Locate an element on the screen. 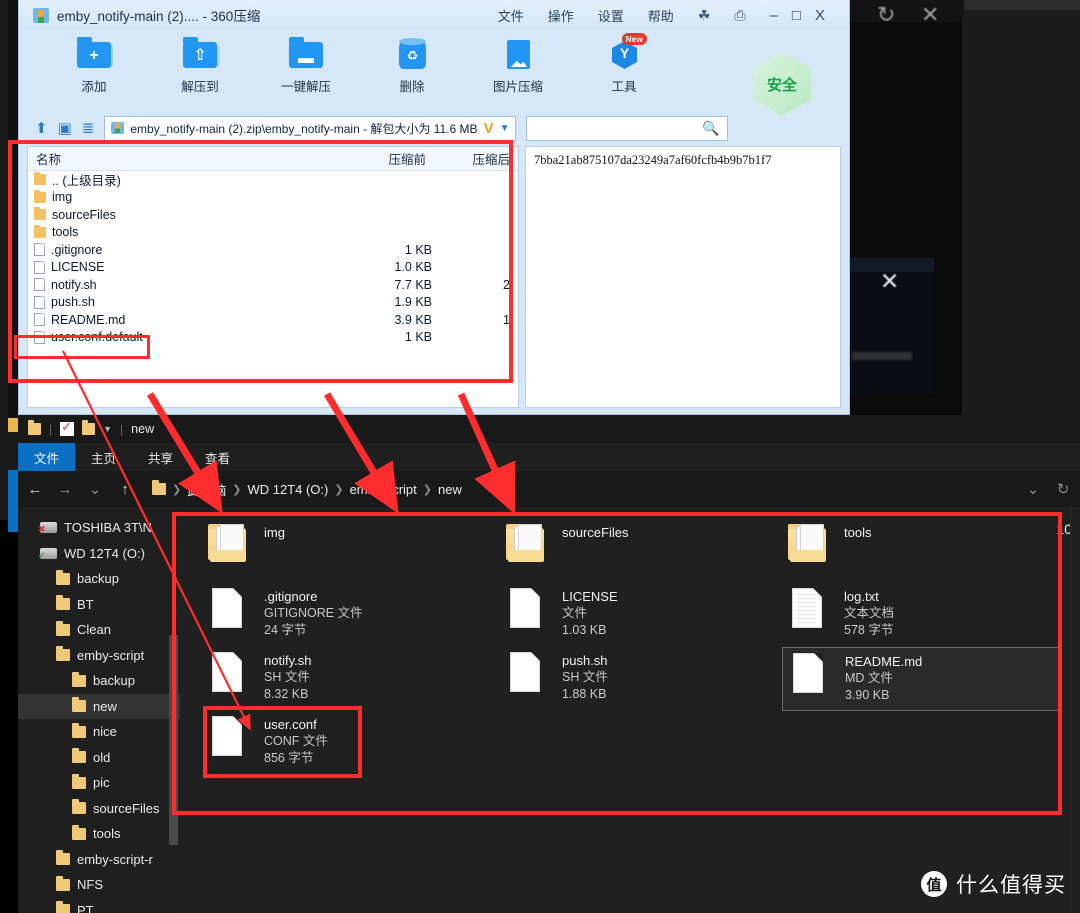 The height and width of the screenshot is (913, 1080). breadcrumb-item-new: new is located at coordinates (450, 489).